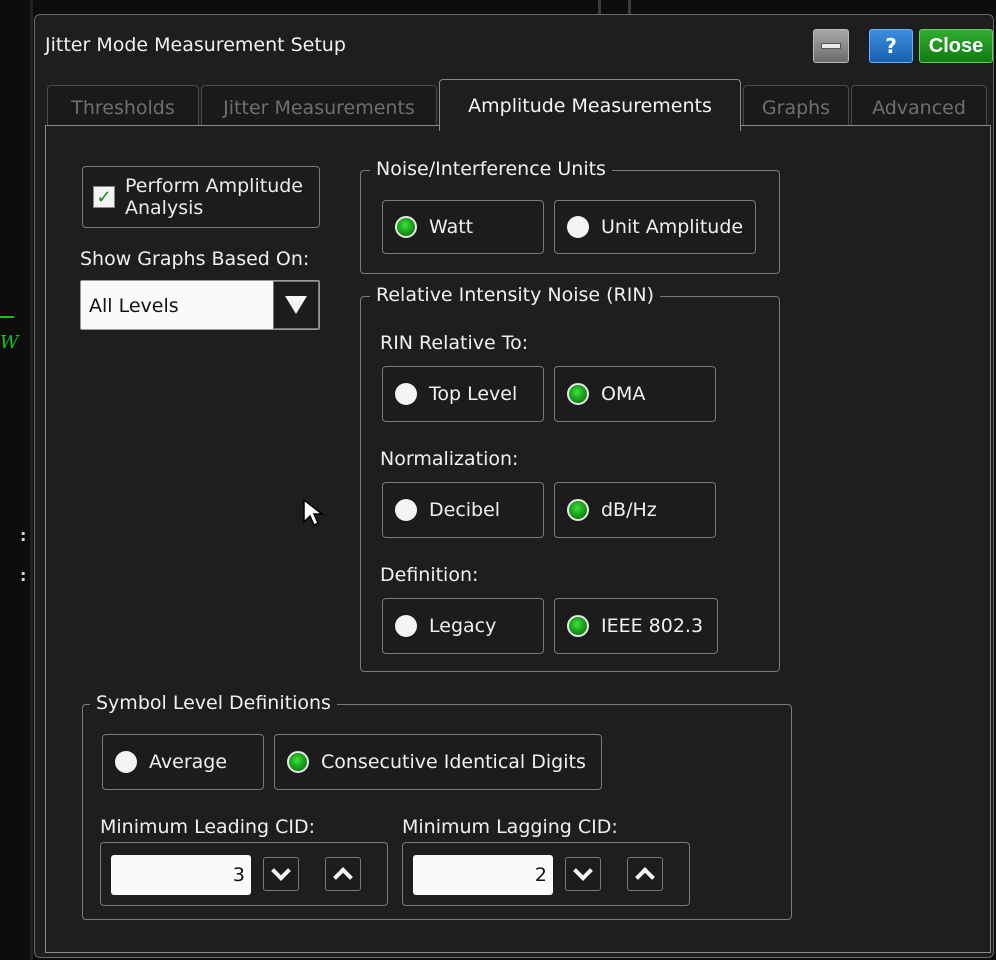 This screenshot has width=996, height=960. Describe the element at coordinates (891, 46) in the screenshot. I see `help-button: ?` at that location.